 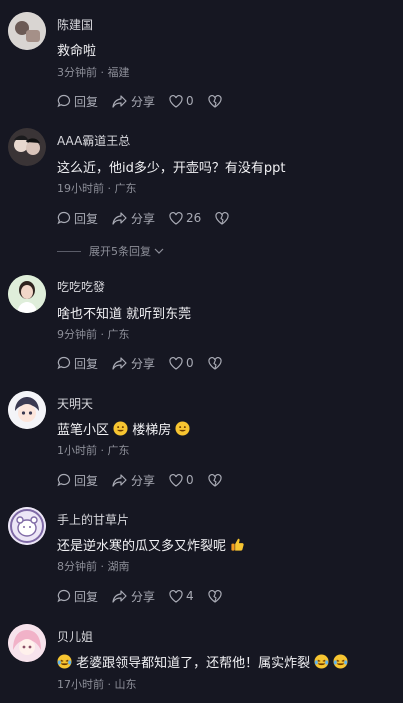 What do you see at coordinates (120, 251) in the screenshot?
I see `expand-replies-label: 展开5条回复` at bounding box center [120, 251].